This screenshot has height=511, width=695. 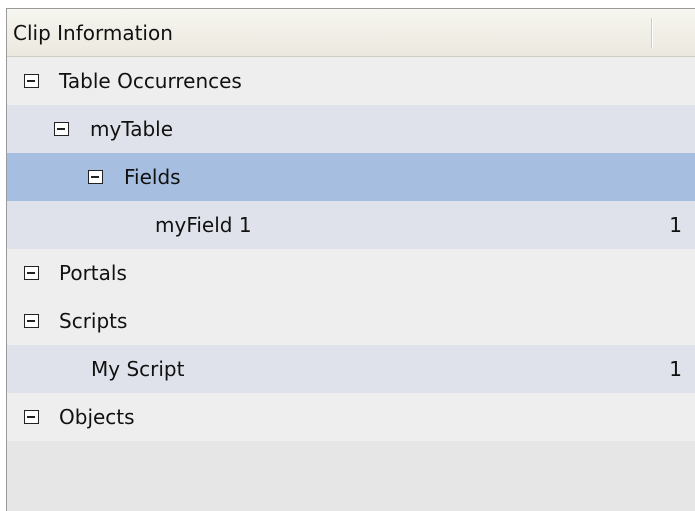 What do you see at coordinates (351, 321) in the screenshot?
I see `tree-row-scripts: Scripts` at bounding box center [351, 321].